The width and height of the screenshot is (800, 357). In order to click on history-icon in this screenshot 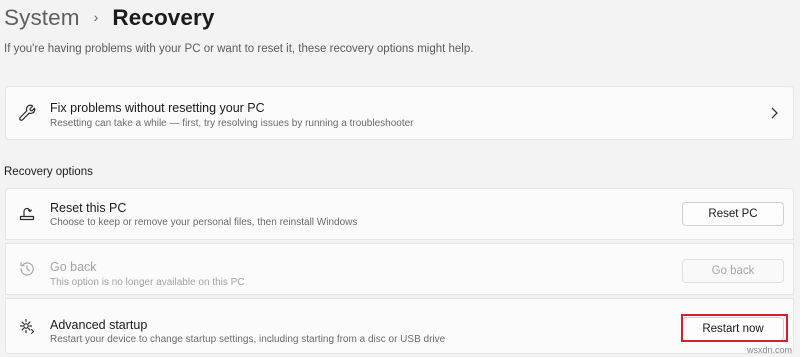, I will do `click(27, 269)`.